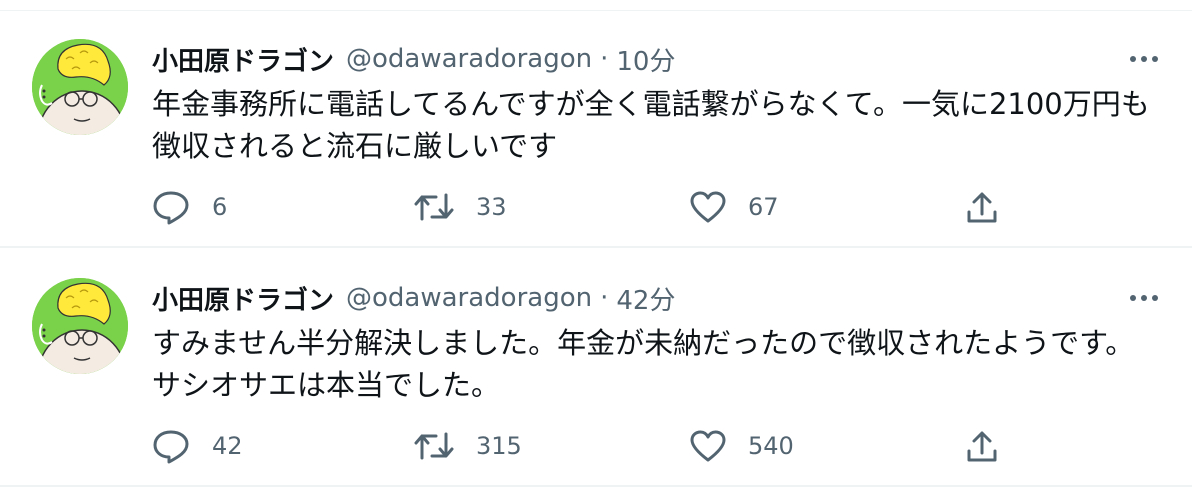 The width and height of the screenshot is (1192, 488). What do you see at coordinates (582, 446) in the screenshot?
I see `tweet-actions: 42 315 540` at bounding box center [582, 446].